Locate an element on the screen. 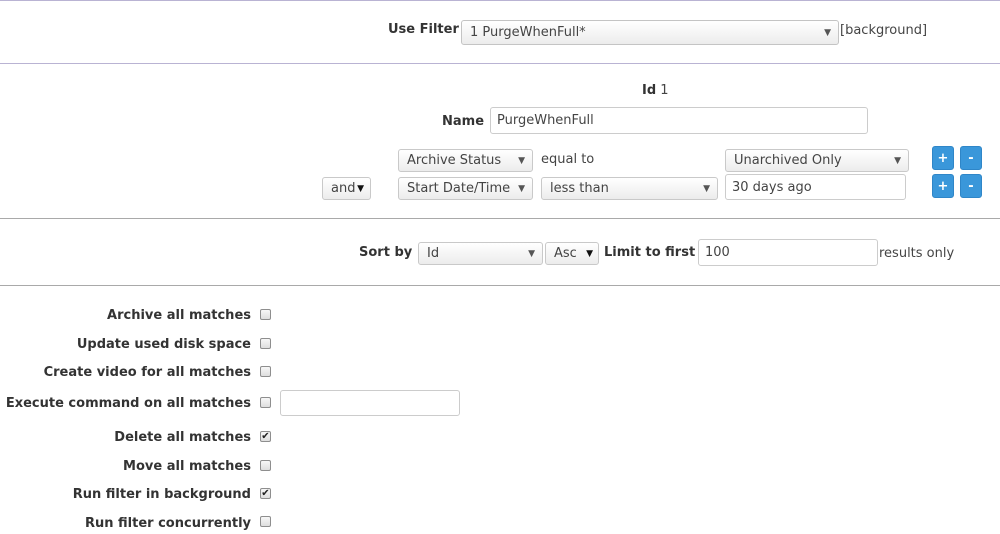 The height and width of the screenshot is (534, 1000). term-2-operator-select: less than ▼ is located at coordinates (629, 188).